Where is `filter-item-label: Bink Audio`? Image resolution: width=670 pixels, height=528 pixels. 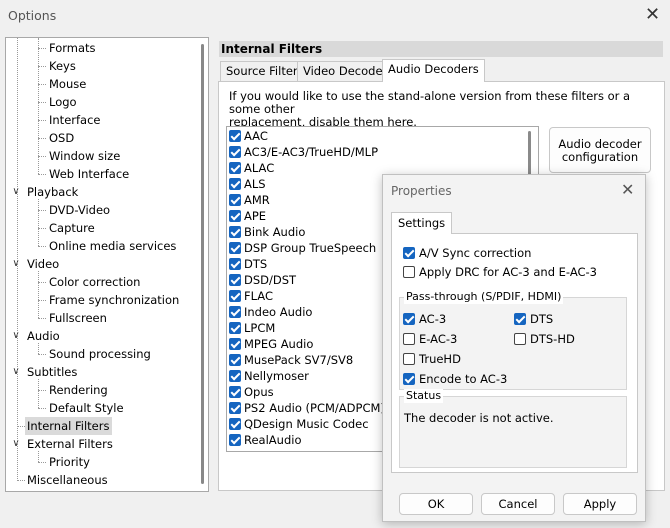 filter-item-label: Bink Audio is located at coordinates (275, 232).